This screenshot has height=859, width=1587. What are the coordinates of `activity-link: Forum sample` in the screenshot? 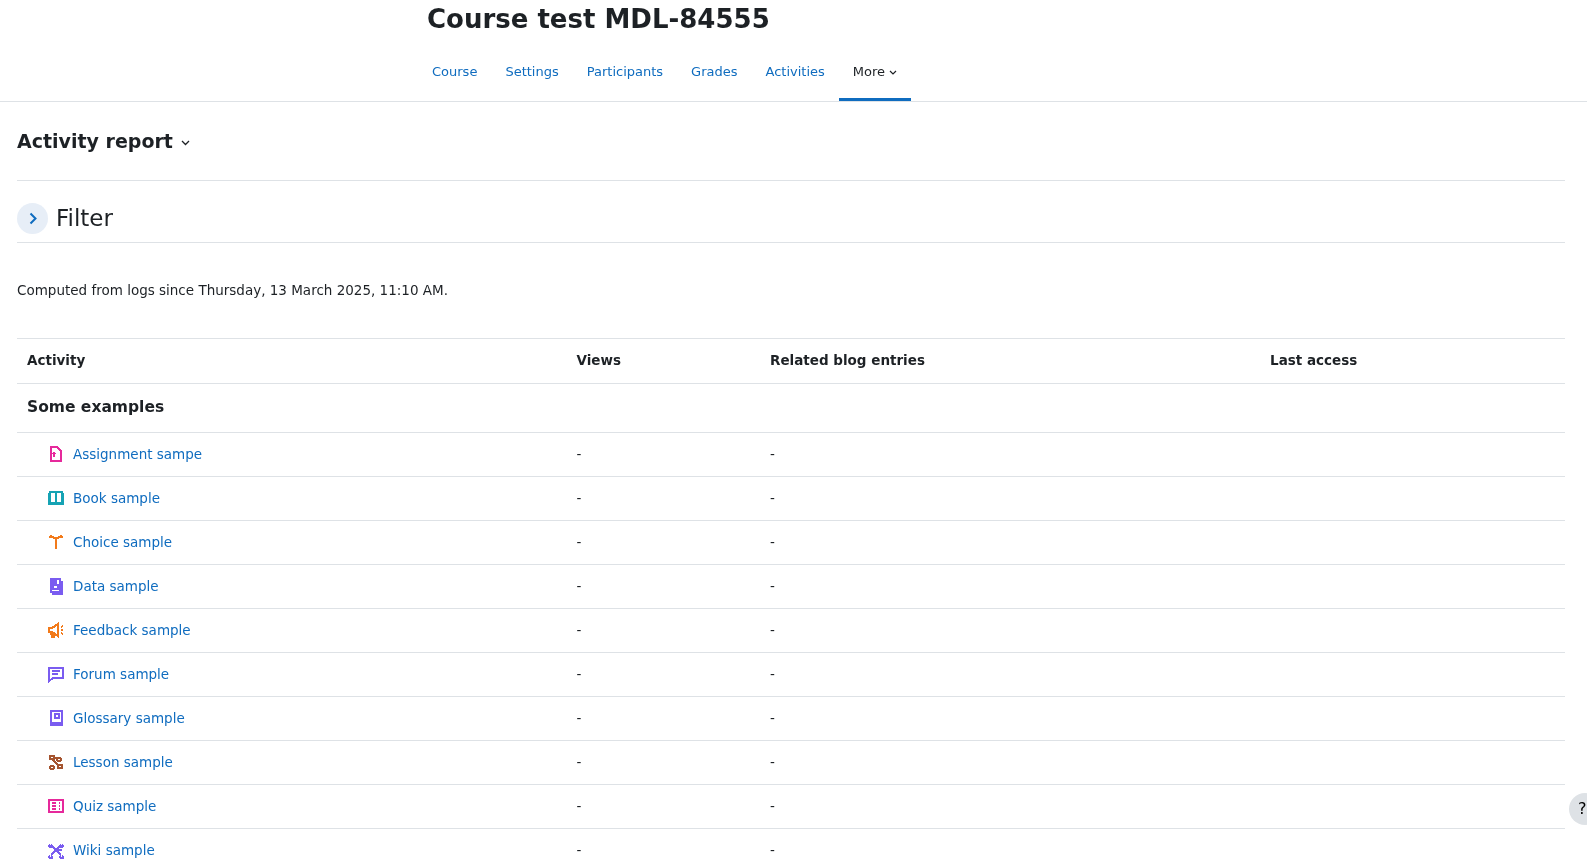 It's located at (121, 674).